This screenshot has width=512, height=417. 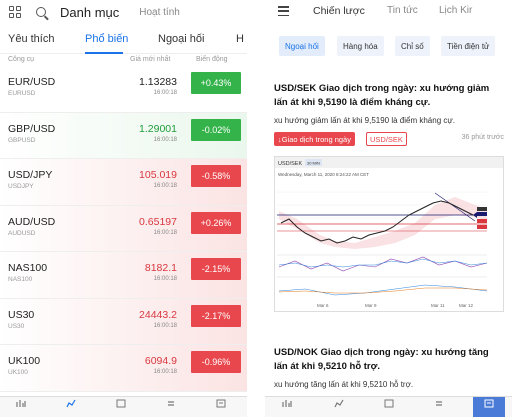 What do you see at coordinates (216, 315) in the screenshot?
I see `change-badge: -2.17%` at bounding box center [216, 315].